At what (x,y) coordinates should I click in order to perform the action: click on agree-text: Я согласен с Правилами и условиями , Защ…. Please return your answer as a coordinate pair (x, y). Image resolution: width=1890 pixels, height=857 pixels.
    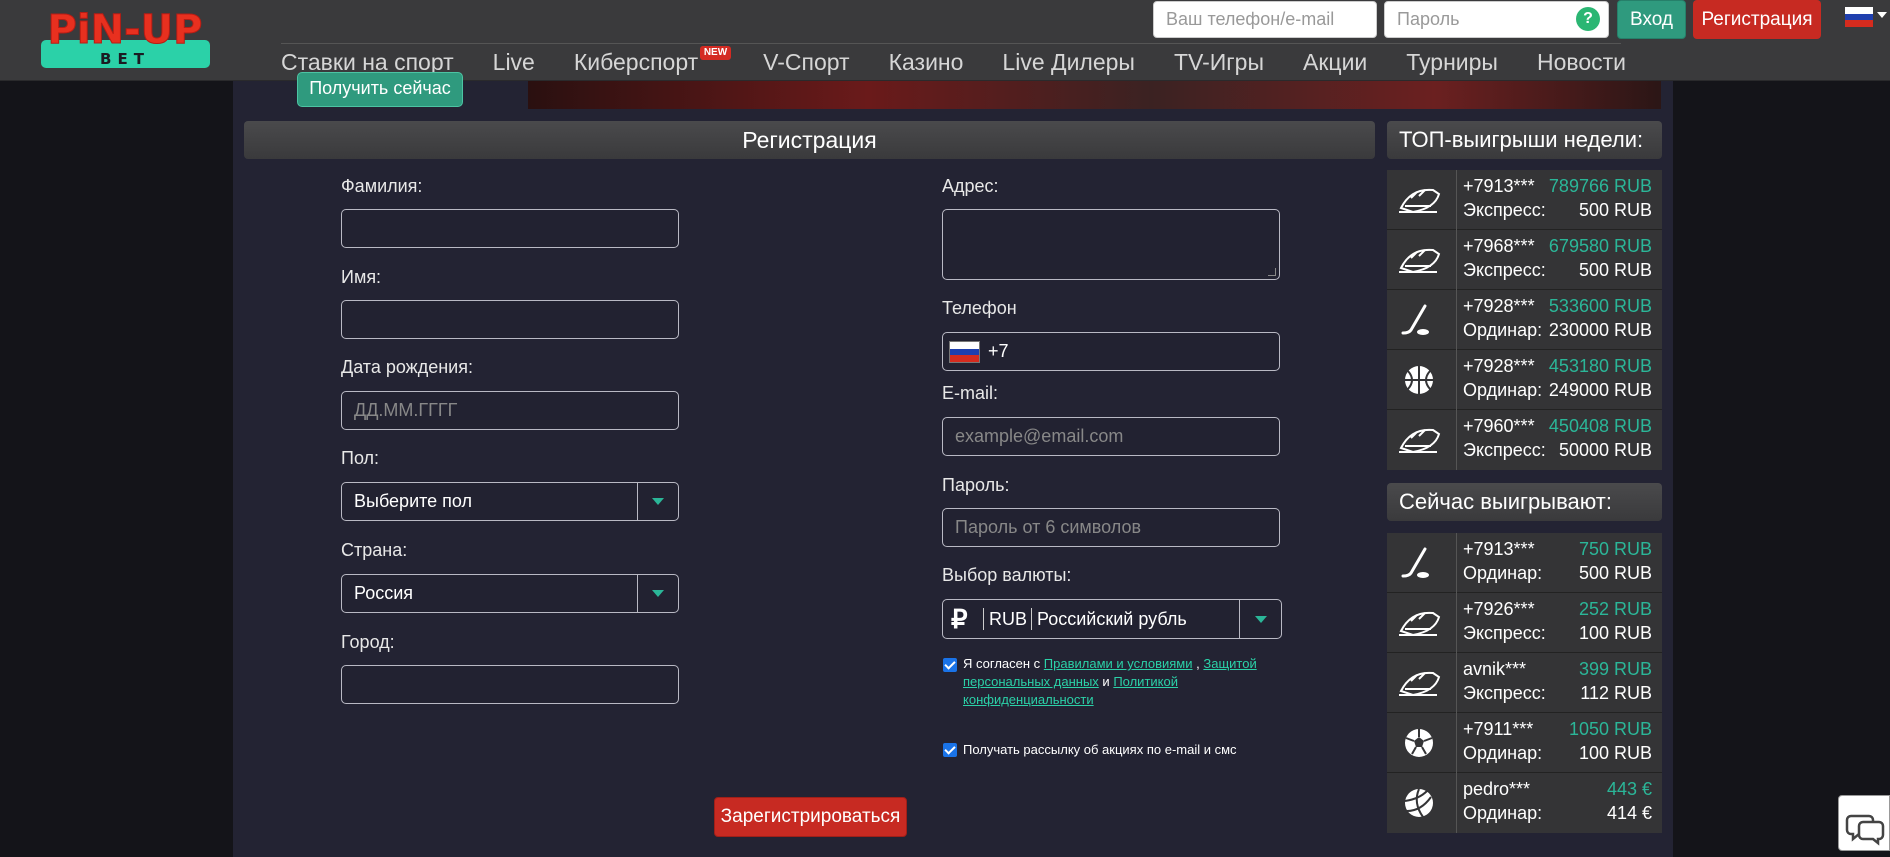
    Looking at the image, I should click on (1115, 682).